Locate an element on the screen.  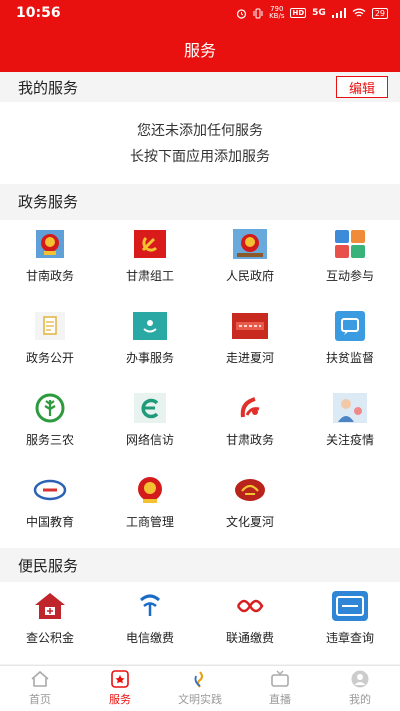
party-emblem-icon is located at coordinates (150, 244).